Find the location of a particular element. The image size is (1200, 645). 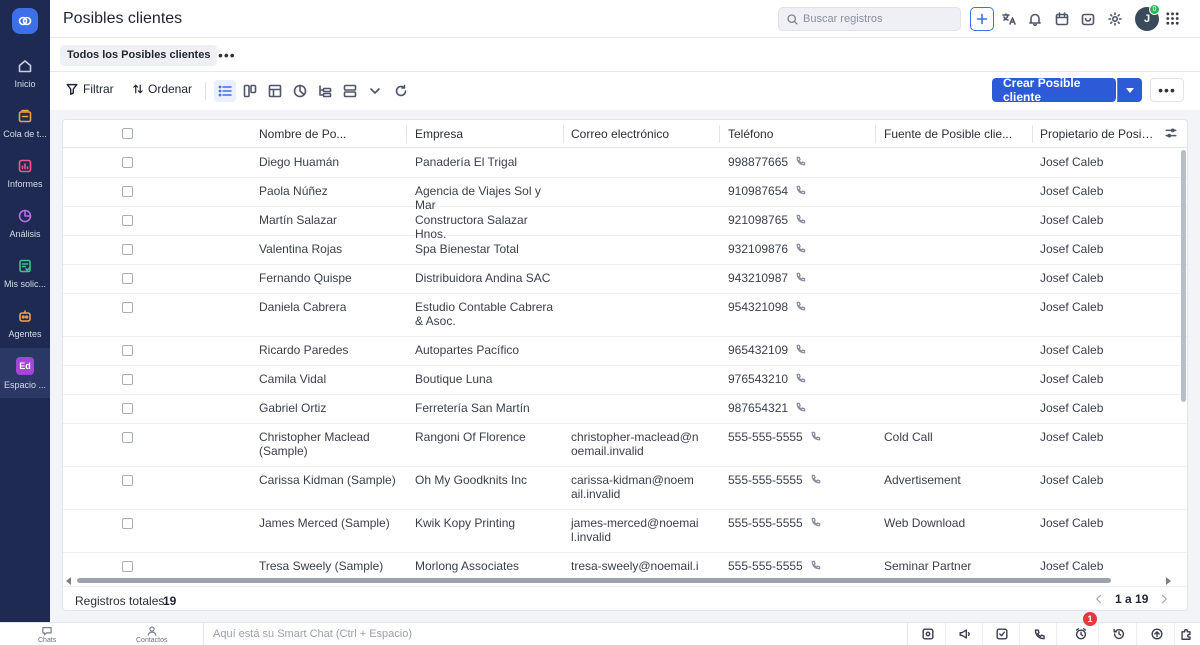

column-header-email: Correo electrónico is located at coordinates (644, 134).